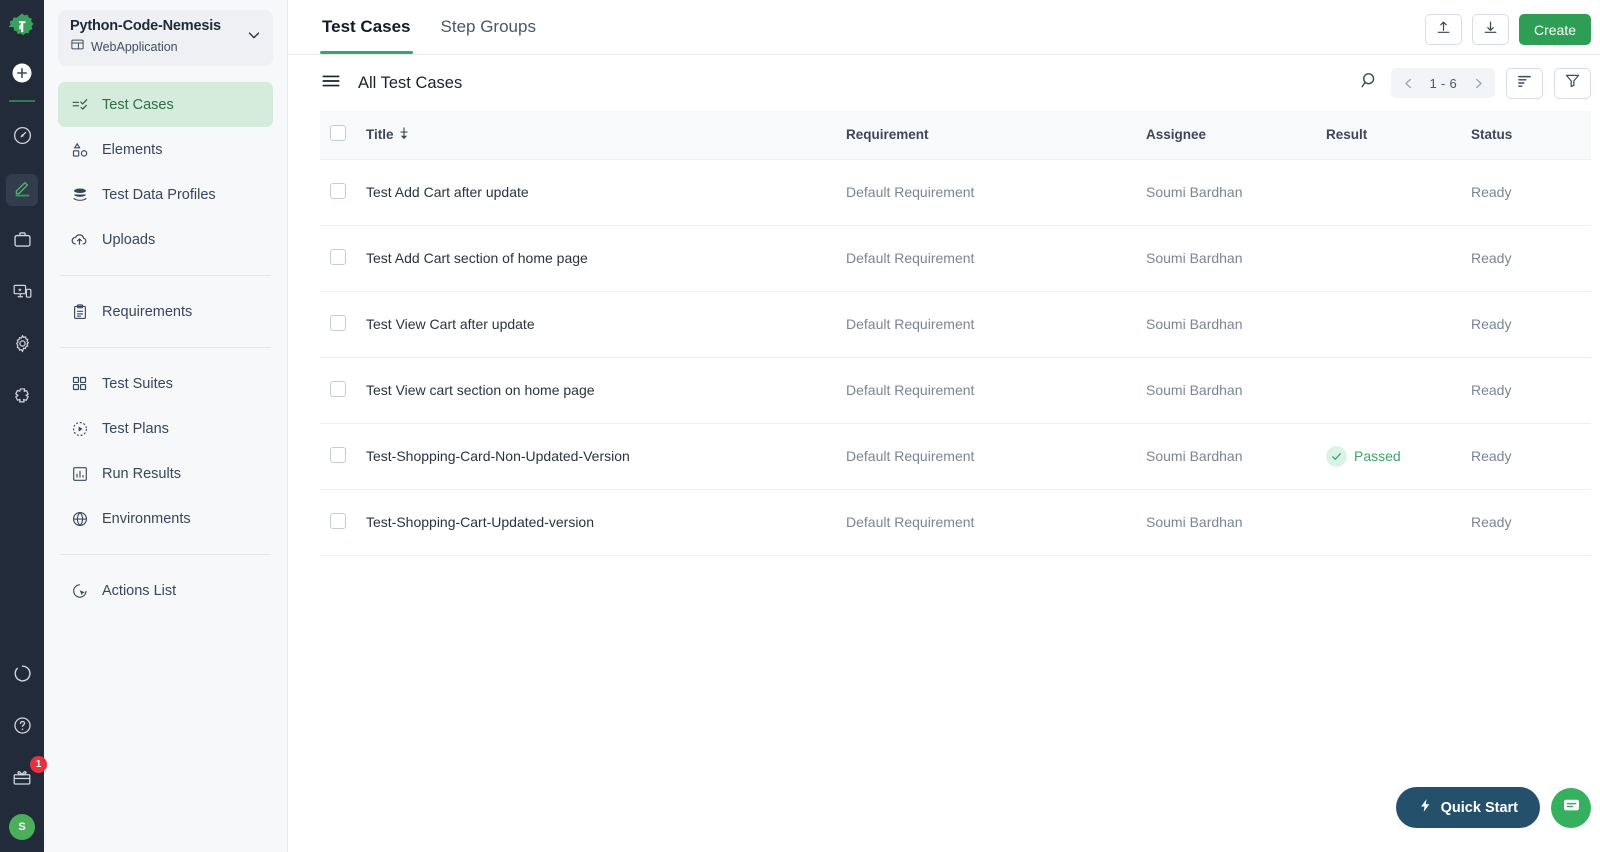  What do you see at coordinates (887, 135) in the screenshot?
I see `column-header-requirement: Requirement` at bounding box center [887, 135].